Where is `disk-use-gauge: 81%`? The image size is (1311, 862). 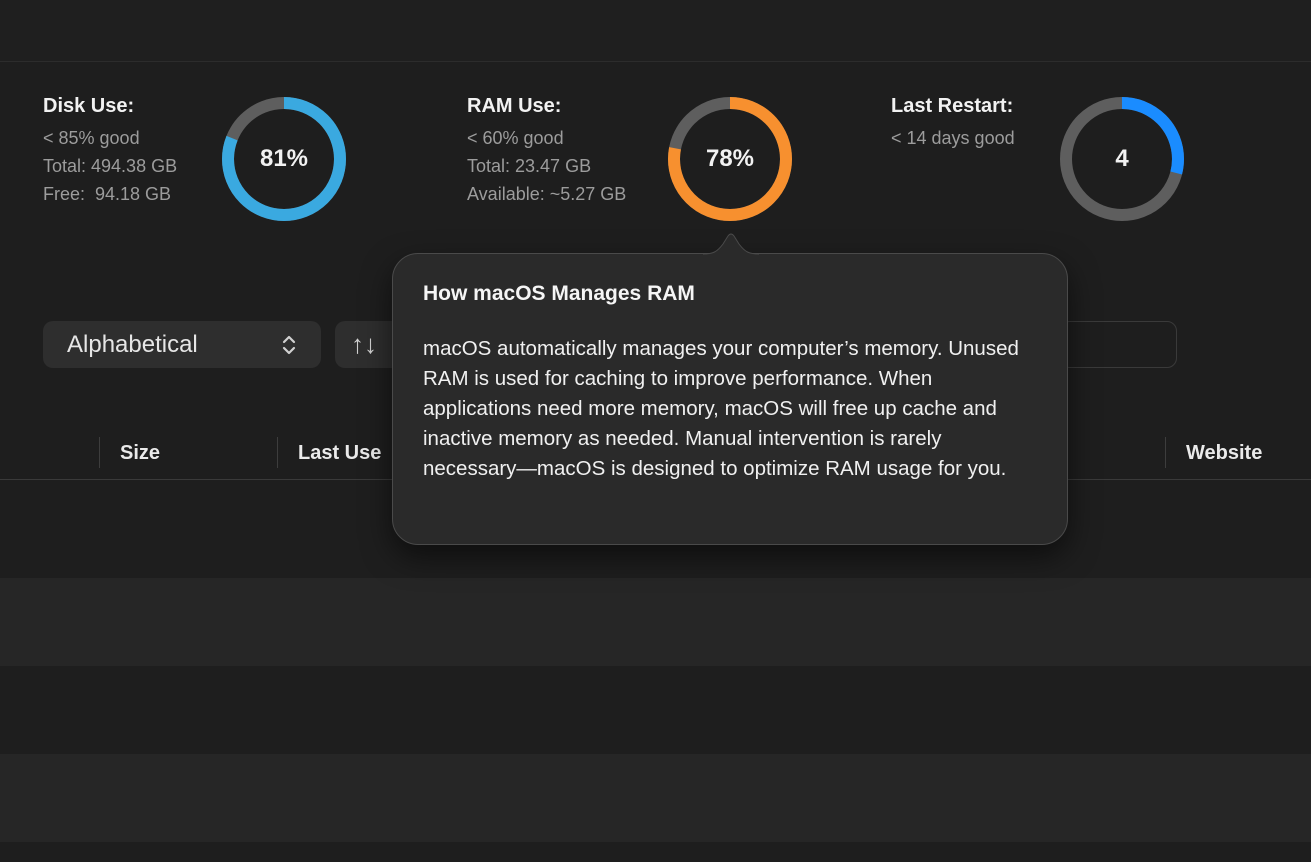
disk-use-gauge: 81% is located at coordinates (284, 159).